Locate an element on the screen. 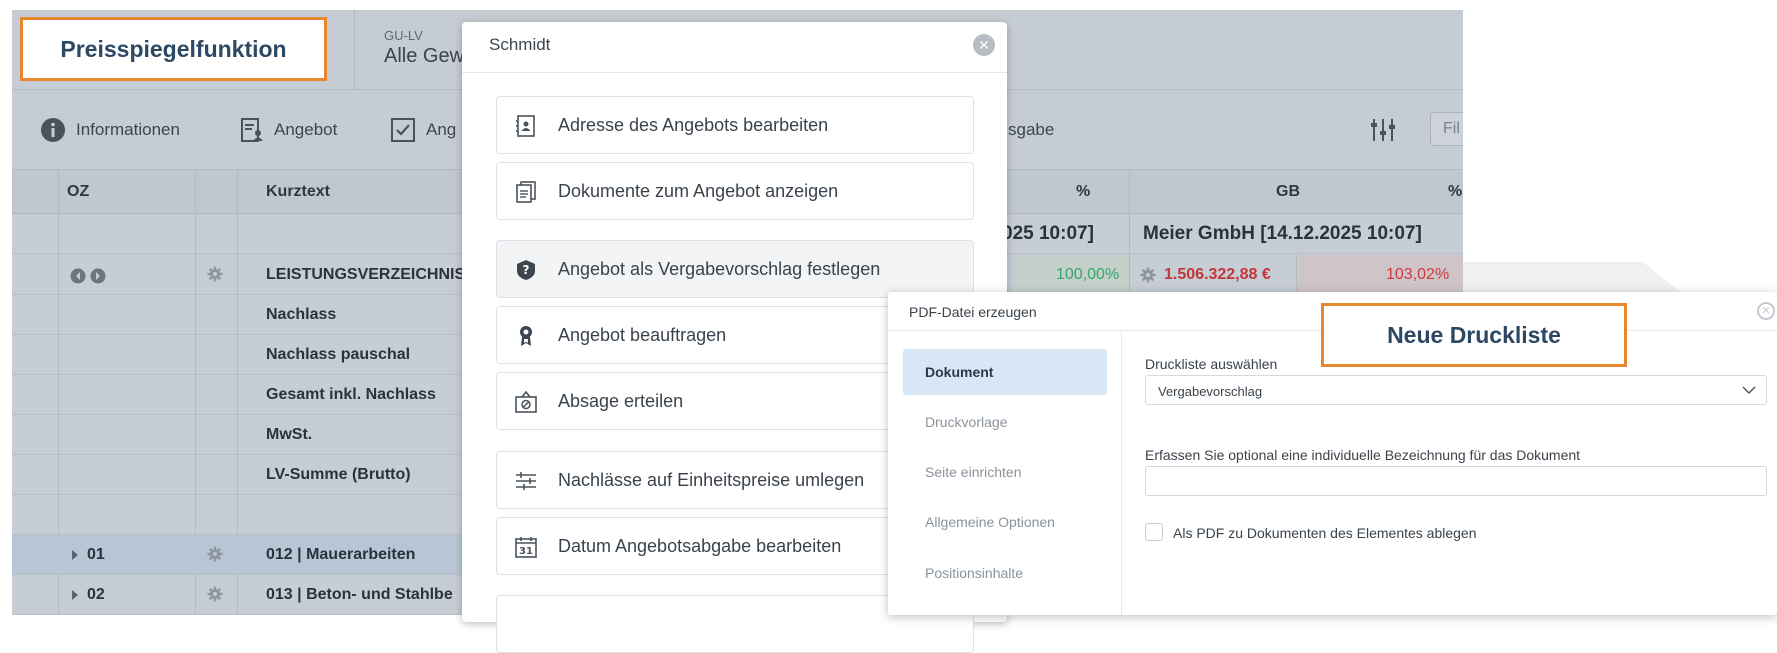 This screenshot has width=1777, height=653. documents-icon is located at coordinates (526, 192).